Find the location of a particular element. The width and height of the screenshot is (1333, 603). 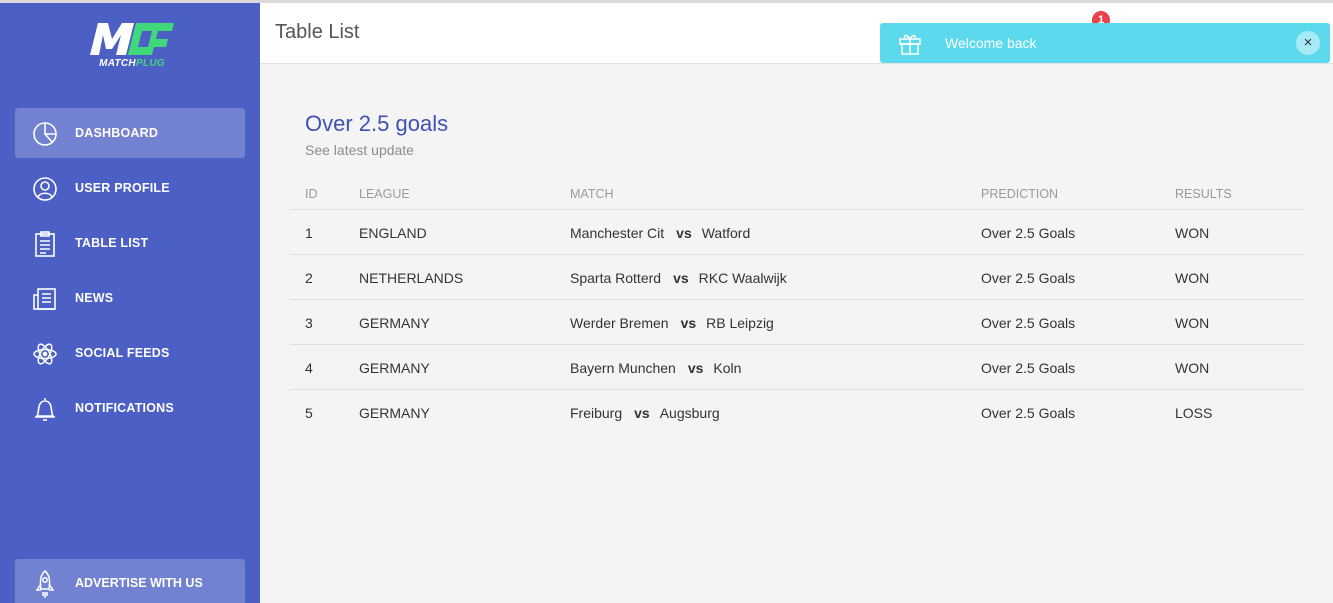

away-team: Watford is located at coordinates (726, 233).